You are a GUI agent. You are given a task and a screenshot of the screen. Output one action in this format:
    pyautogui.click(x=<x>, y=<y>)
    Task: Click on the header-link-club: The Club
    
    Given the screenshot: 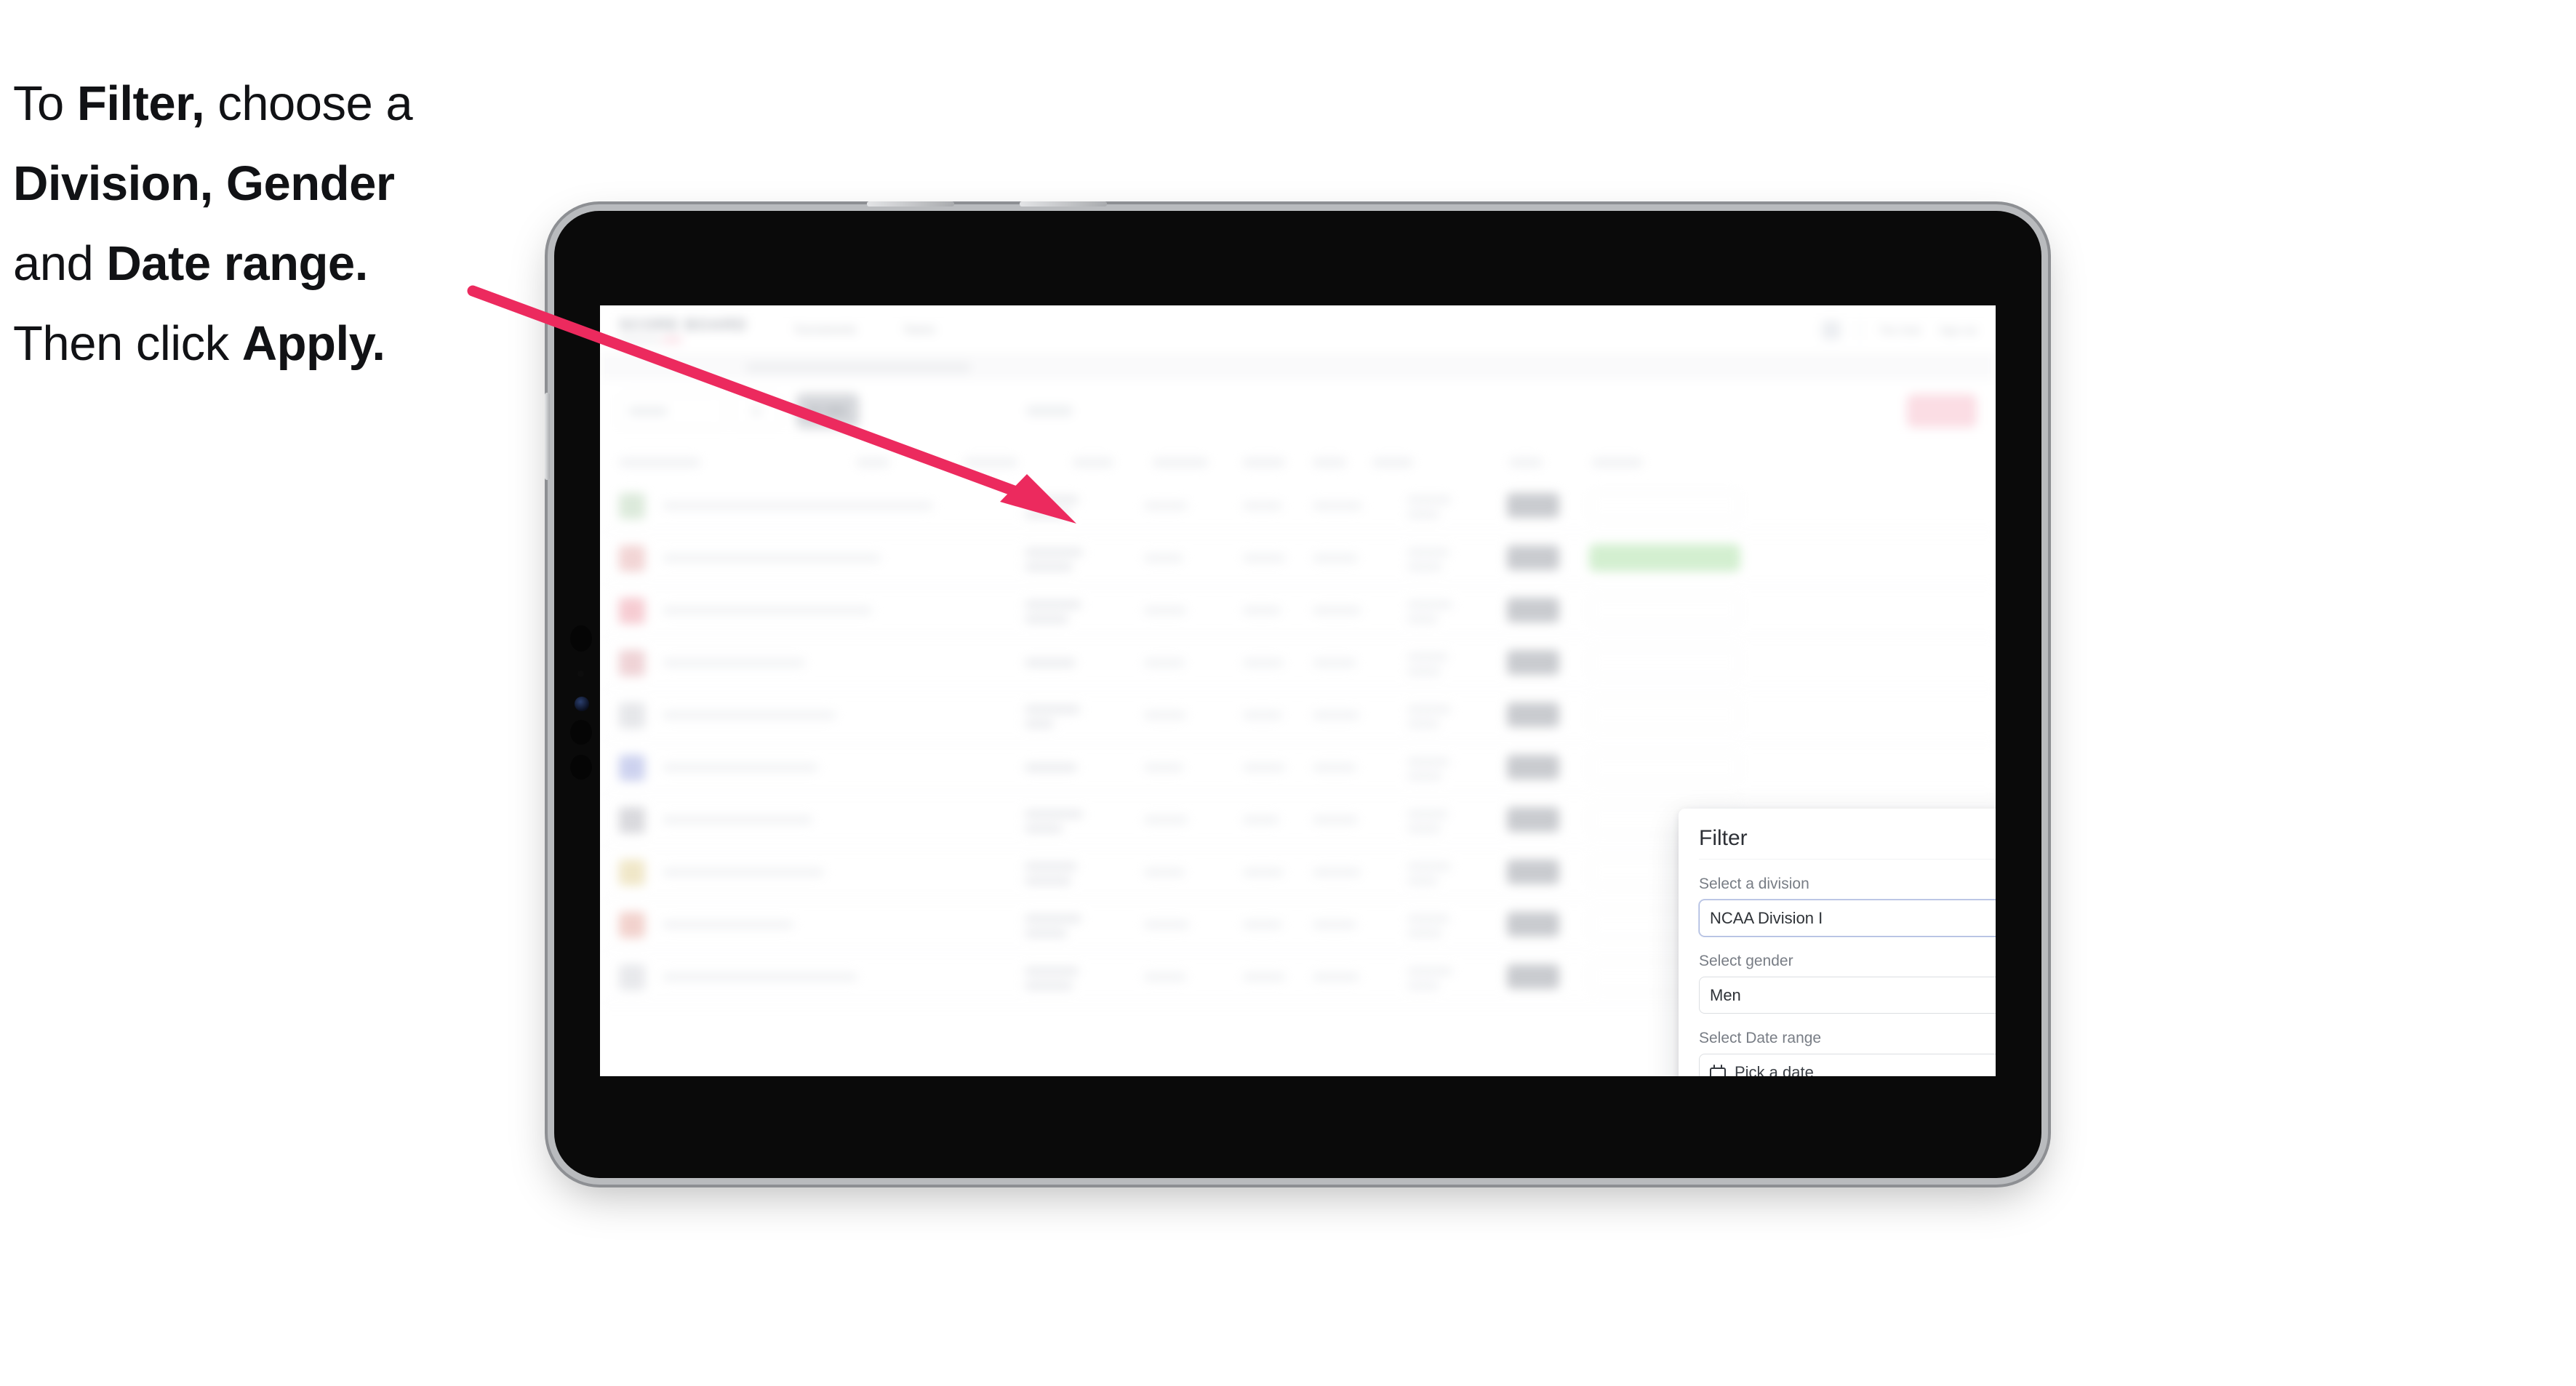 What is the action you would take?
    pyautogui.click(x=1900, y=330)
    